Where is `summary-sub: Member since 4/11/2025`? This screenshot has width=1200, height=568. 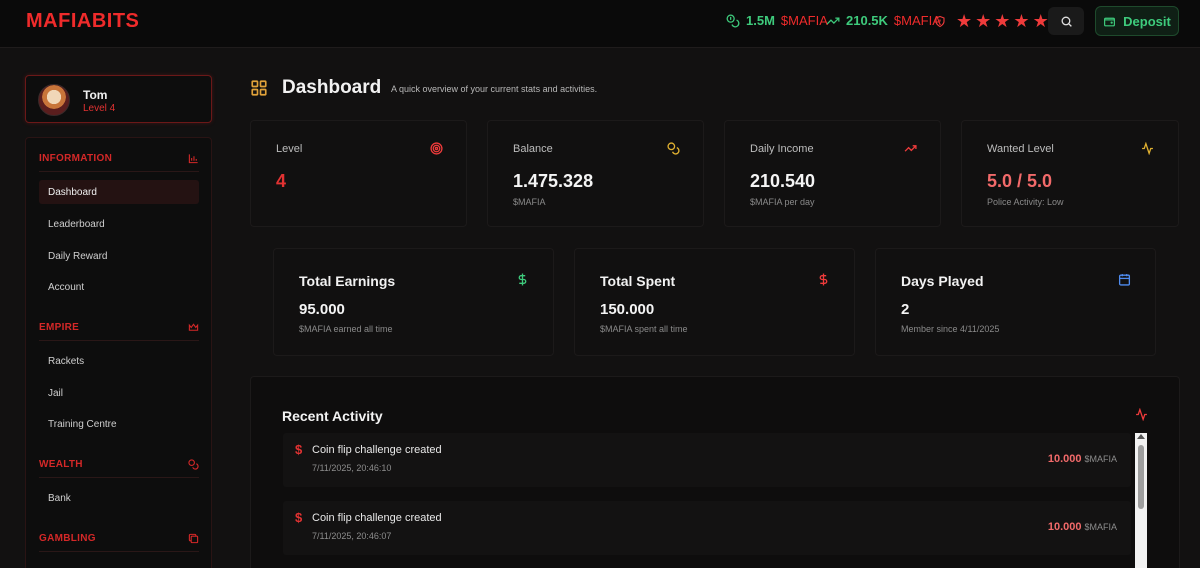
summary-sub: Member since 4/11/2025 is located at coordinates (950, 329).